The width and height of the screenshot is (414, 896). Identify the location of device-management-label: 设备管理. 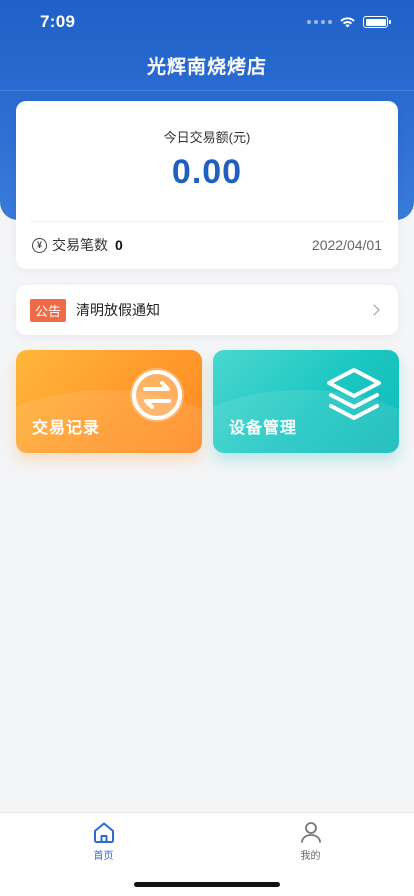
(263, 428).